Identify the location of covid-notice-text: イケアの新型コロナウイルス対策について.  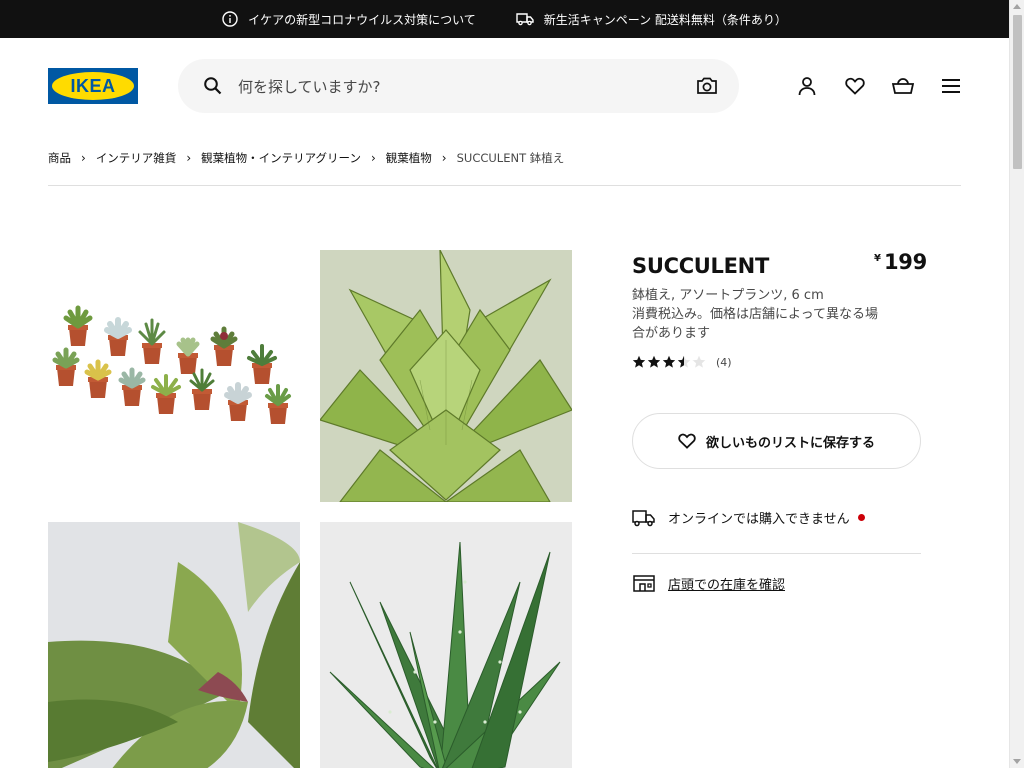
(362, 19).